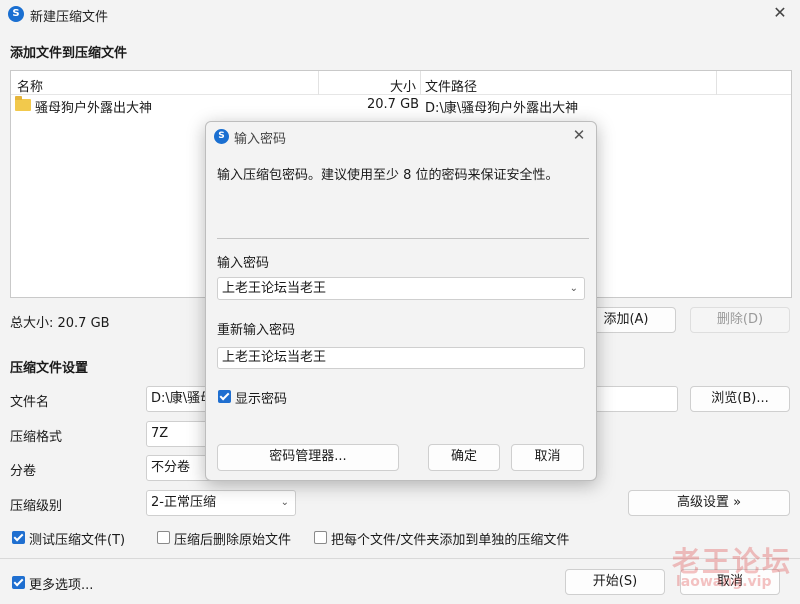 Image resolution: width=800 pixels, height=604 pixels. What do you see at coordinates (36, 437) in the screenshot?
I see `format-label: 压缩格式` at bounding box center [36, 437].